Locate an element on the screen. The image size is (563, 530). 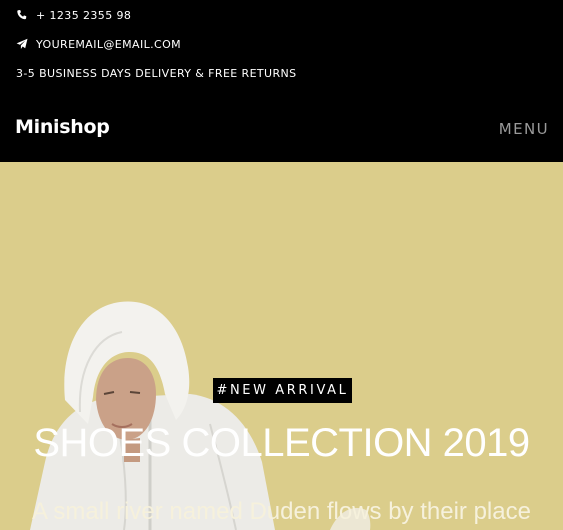
menu-toggle-button: MENU is located at coordinates (524, 129).